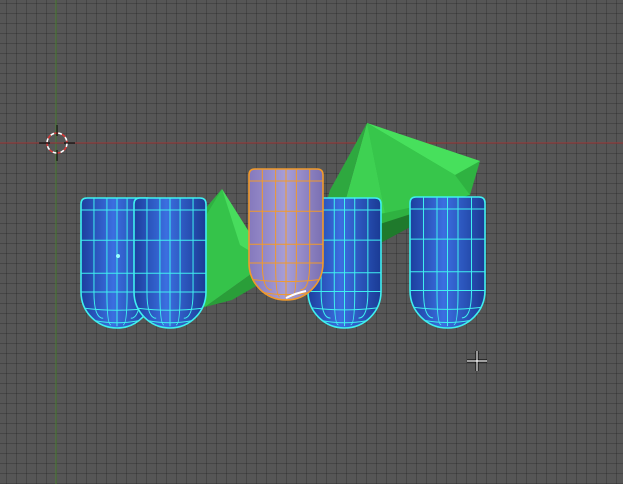  I want to click on capsule-active, so click(286, 234).